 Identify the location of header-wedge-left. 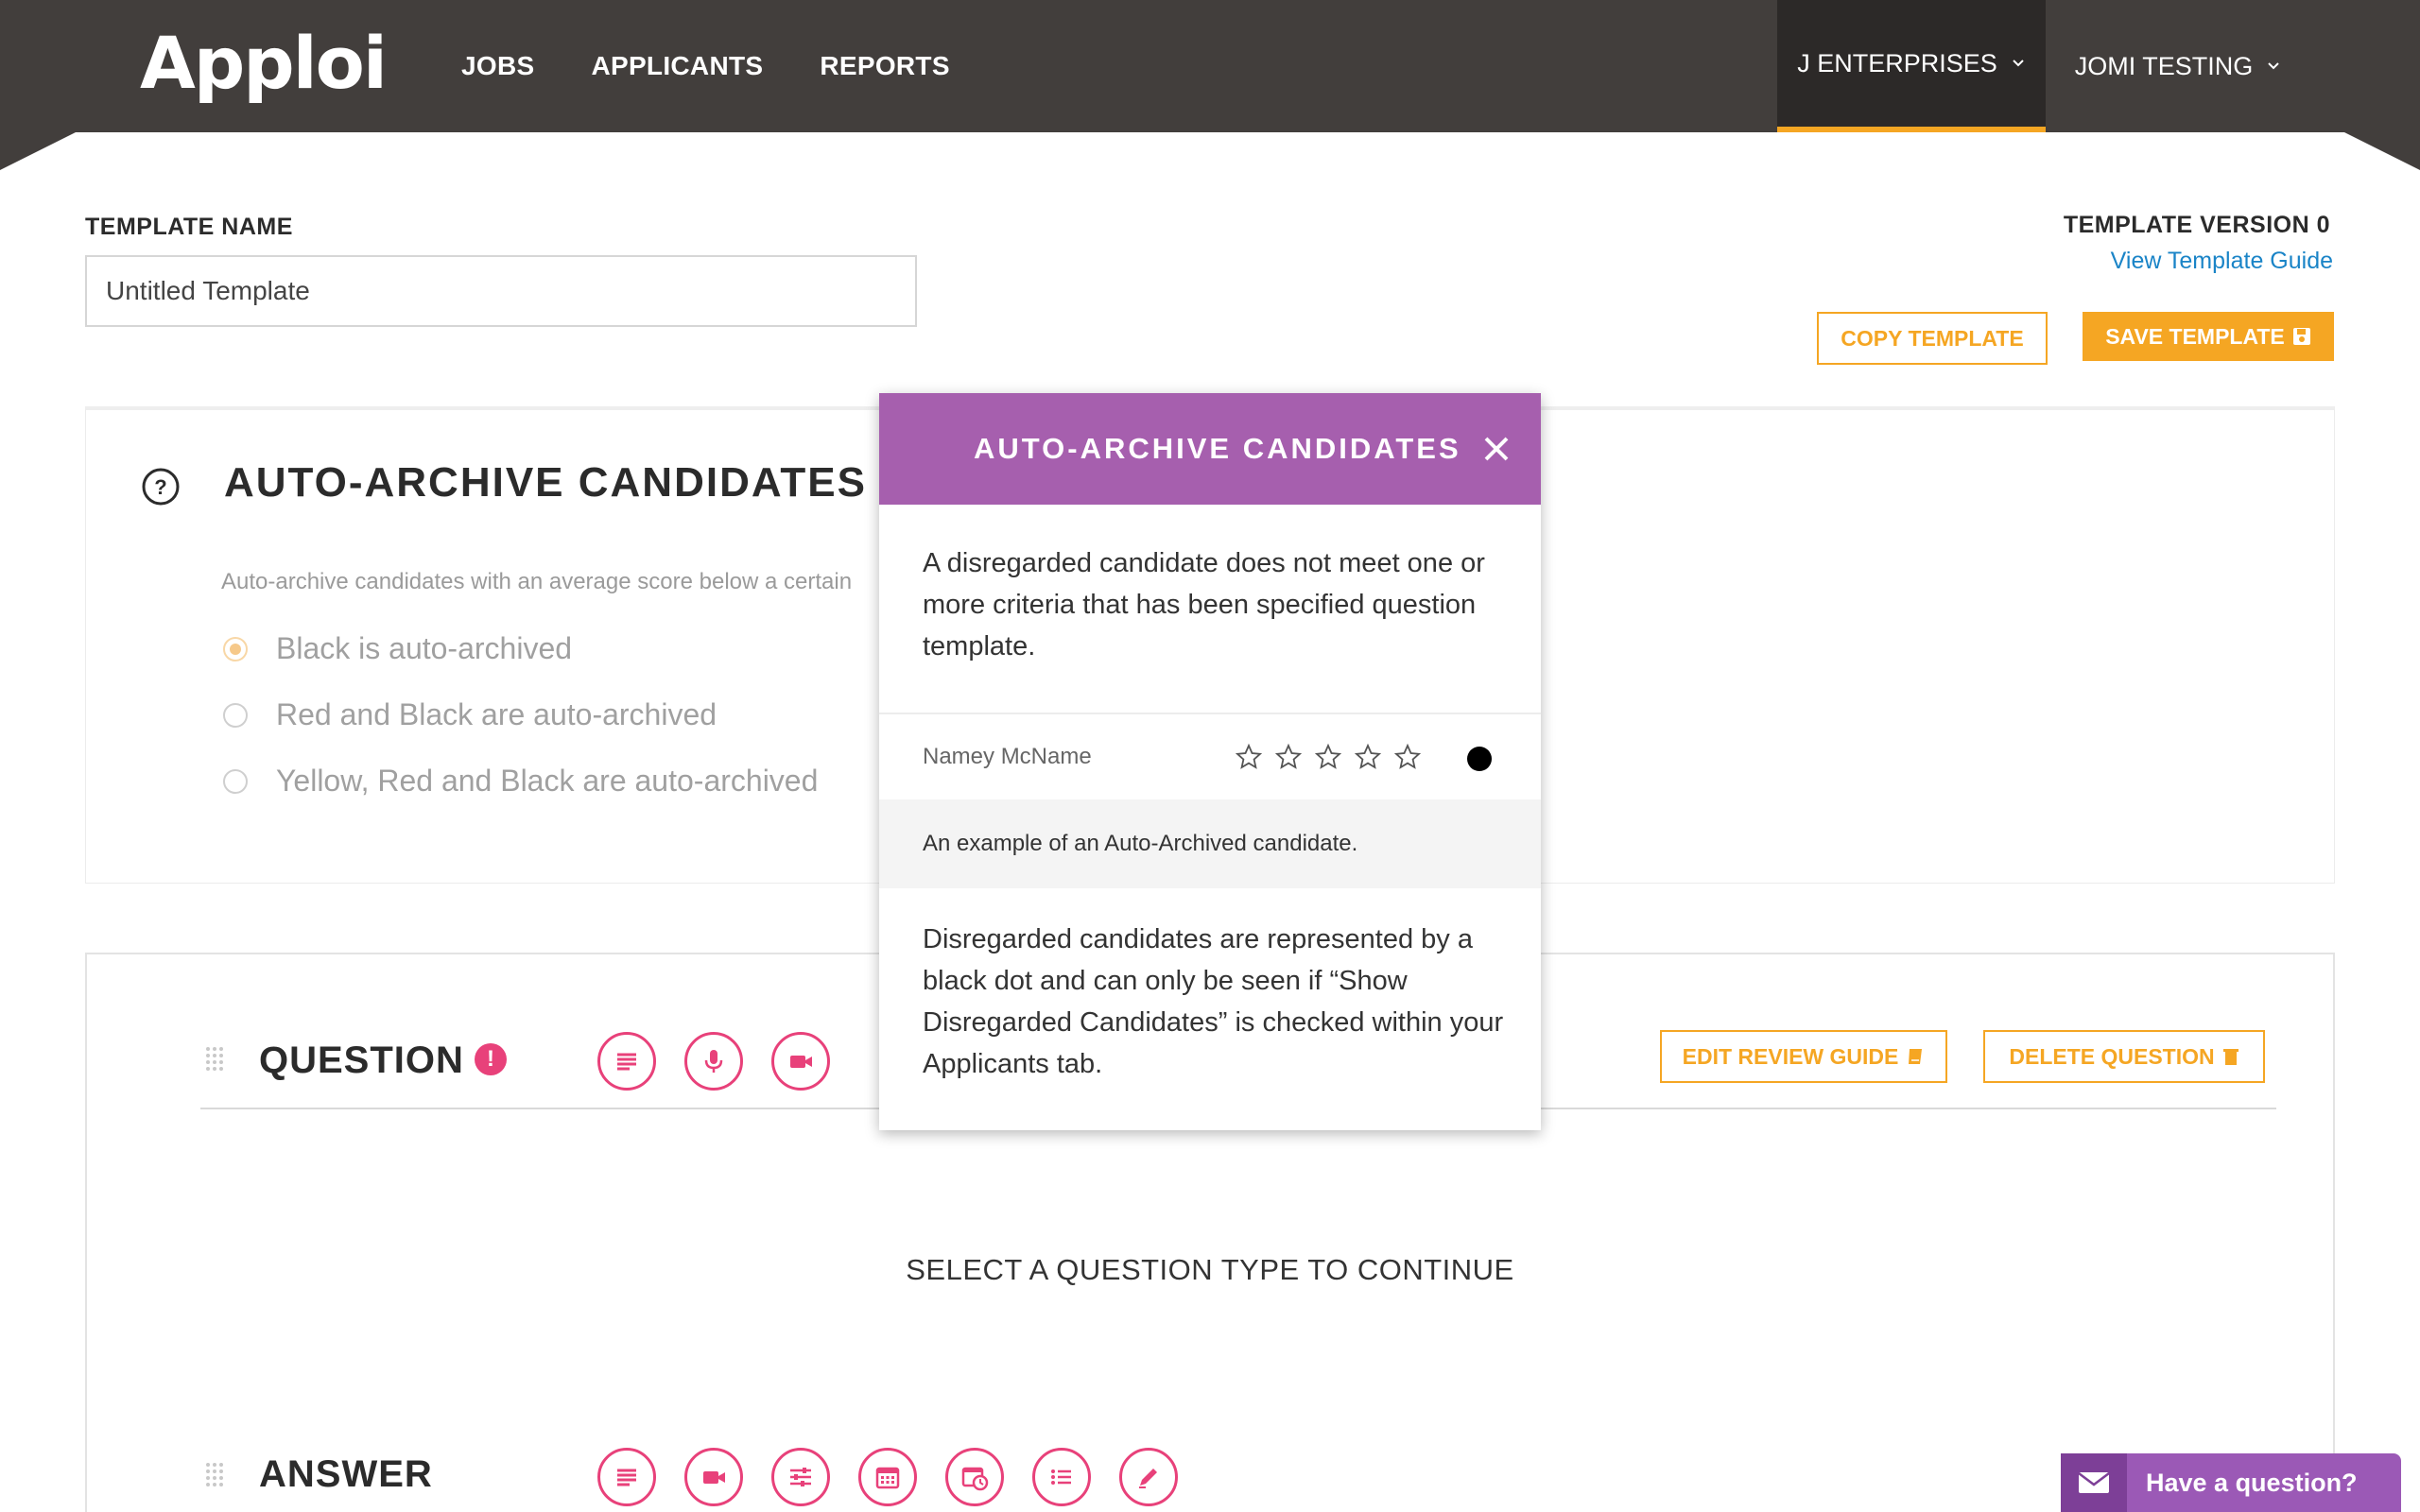
(38, 151).